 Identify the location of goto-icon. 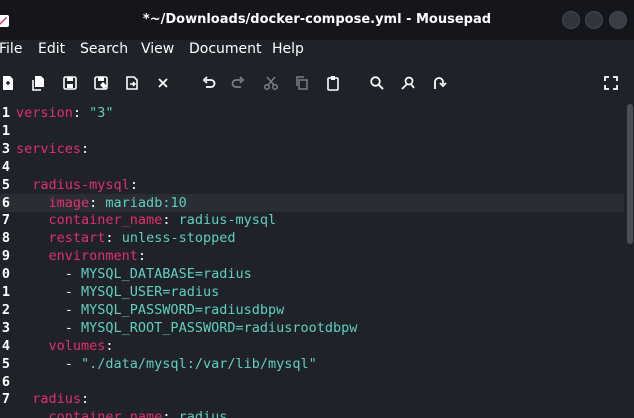
(439, 83).